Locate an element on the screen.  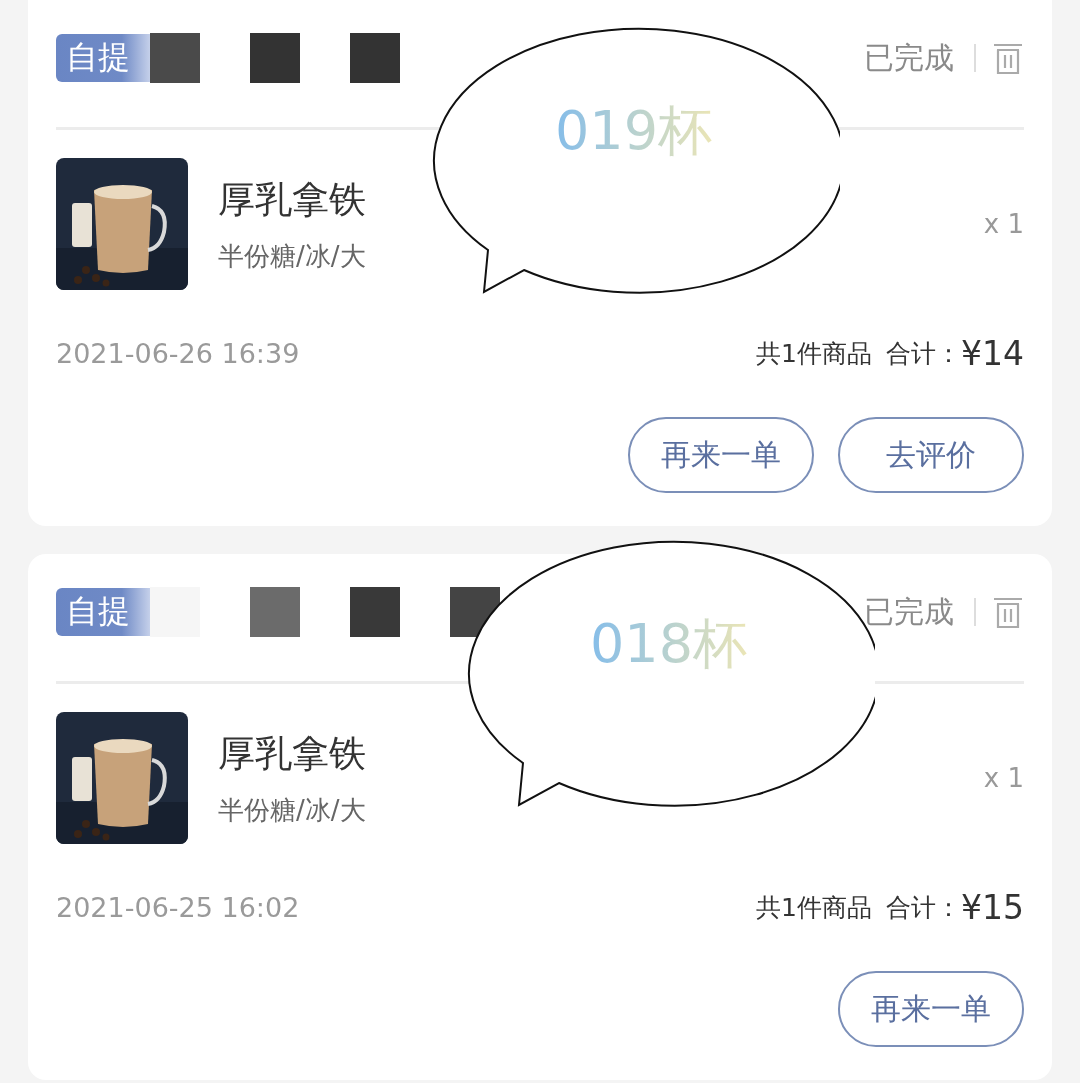
total-price: ¥14 is located at coordinates (992, 353).